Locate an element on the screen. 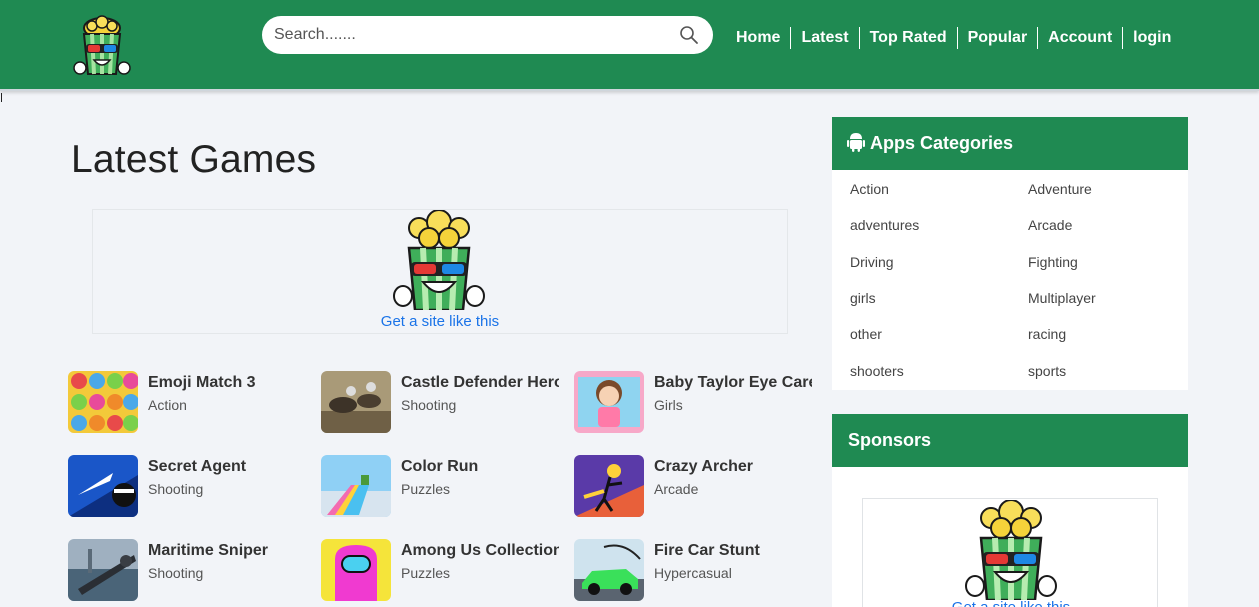  game-card: Maritime Sniper Shooting is located at coordinates (188, 570).